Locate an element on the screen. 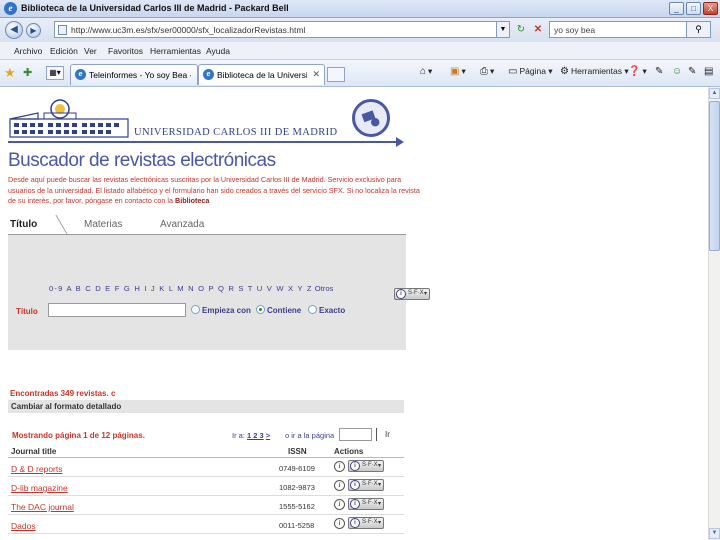 This screenshot has width=720, height=540. radio-empieza-con-label: Empieza con is located at coordinates (226, 310).